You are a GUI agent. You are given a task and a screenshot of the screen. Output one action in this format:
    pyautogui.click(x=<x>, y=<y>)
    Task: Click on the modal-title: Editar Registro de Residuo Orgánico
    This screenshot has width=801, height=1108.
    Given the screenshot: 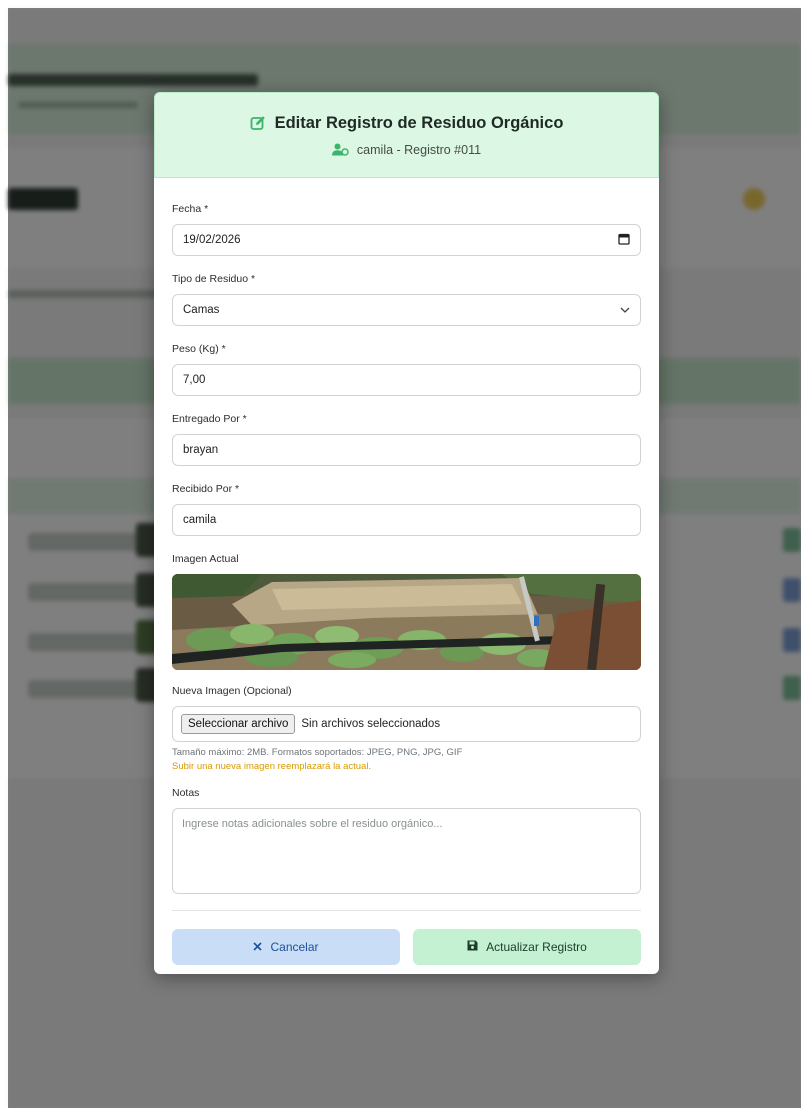 What is the action you would take?
    pyautogui.click(x=419, y=122)
    